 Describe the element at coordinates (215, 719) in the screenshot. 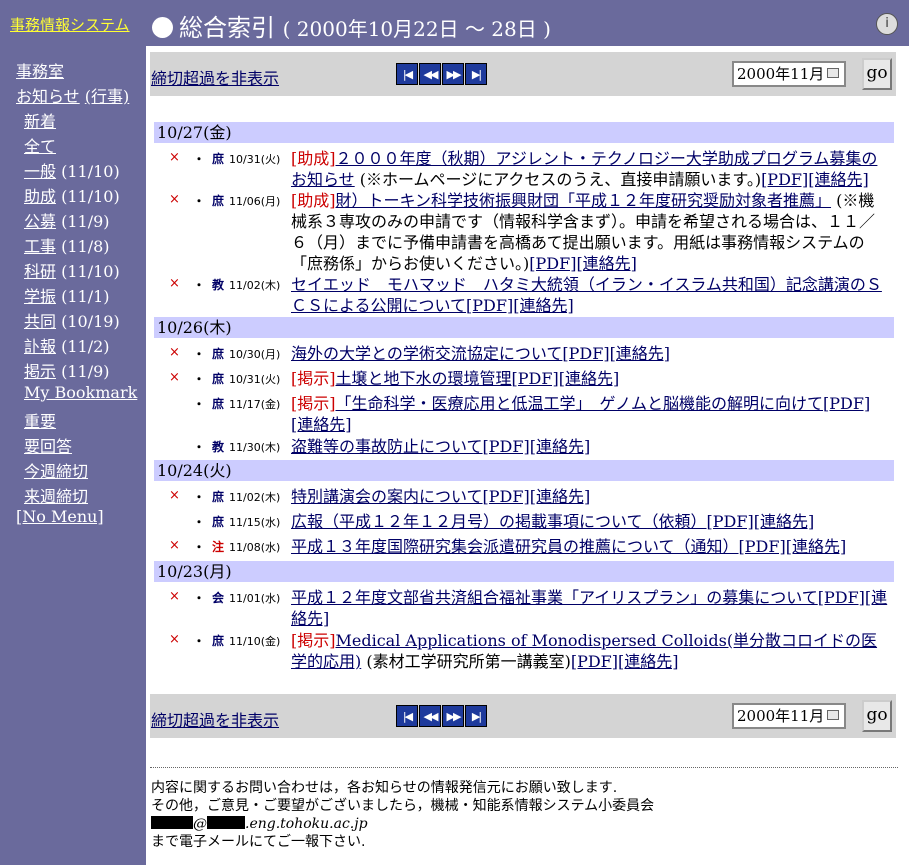

I see `hide-overdue-link-bottom: 締切超過を非表示` at that location.